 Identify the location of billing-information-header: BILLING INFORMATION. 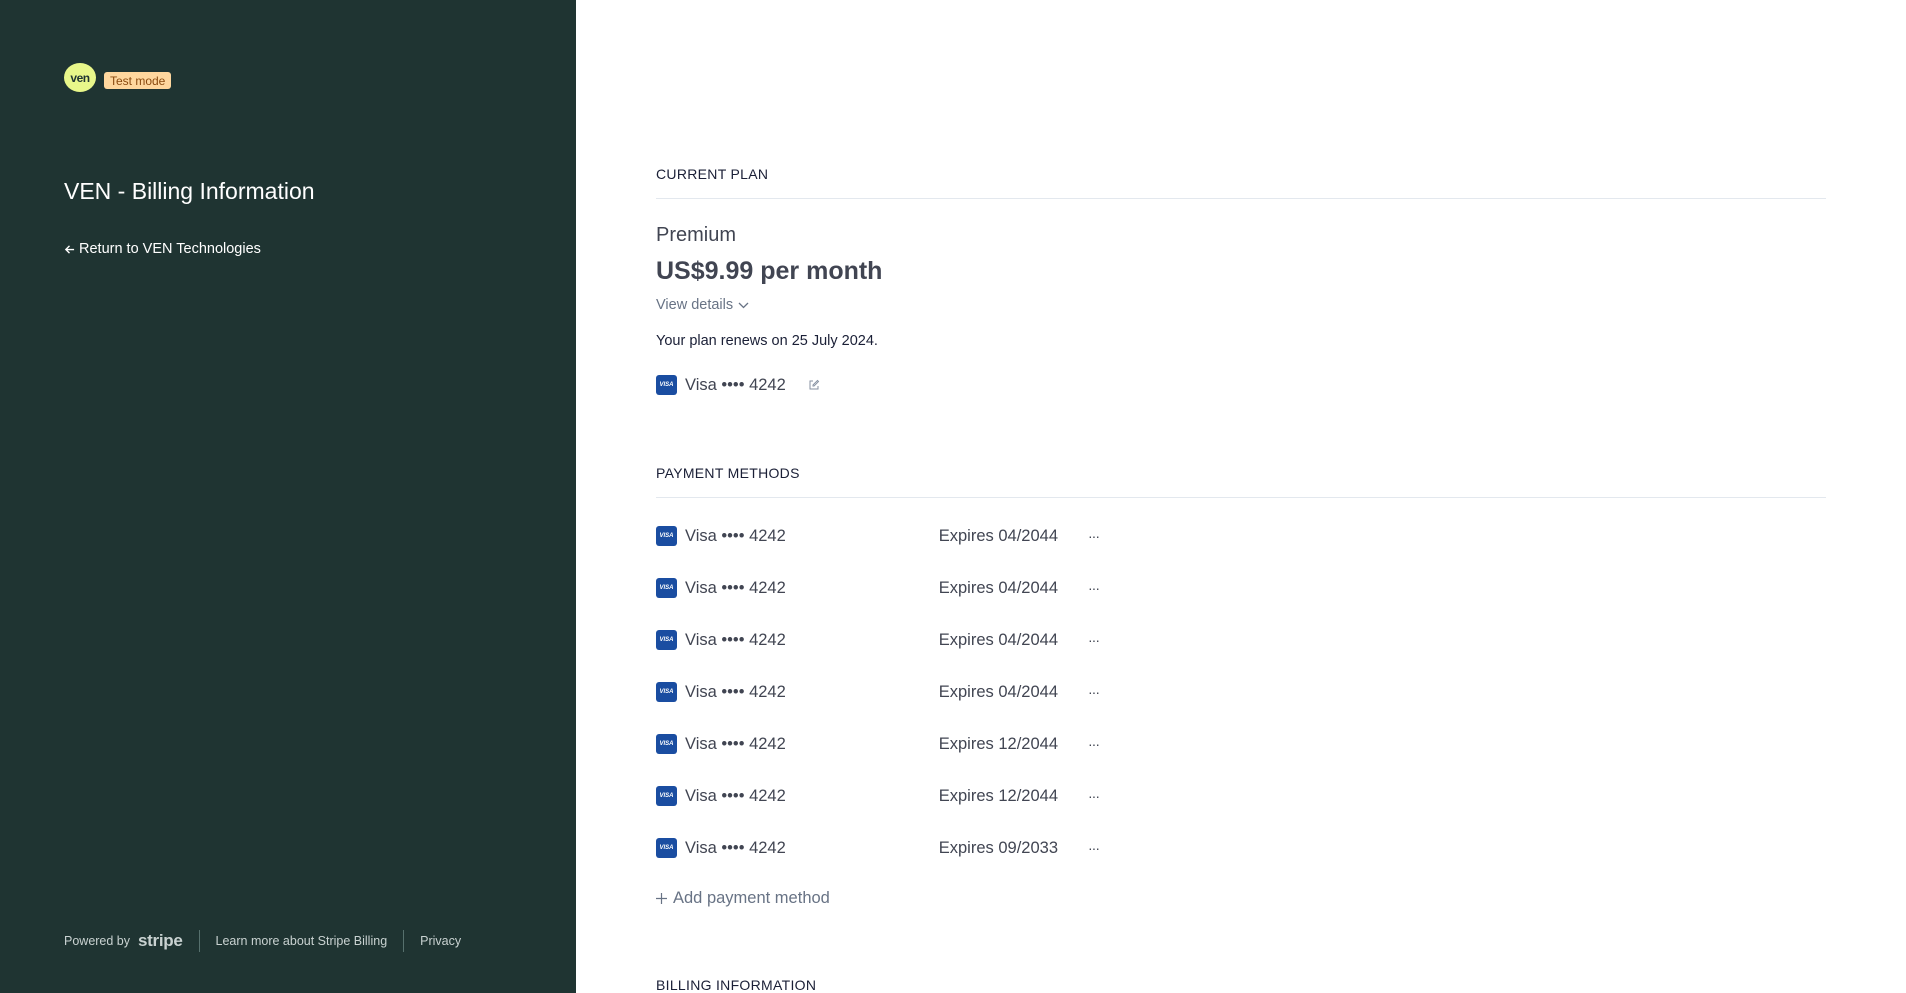
(736, 985).